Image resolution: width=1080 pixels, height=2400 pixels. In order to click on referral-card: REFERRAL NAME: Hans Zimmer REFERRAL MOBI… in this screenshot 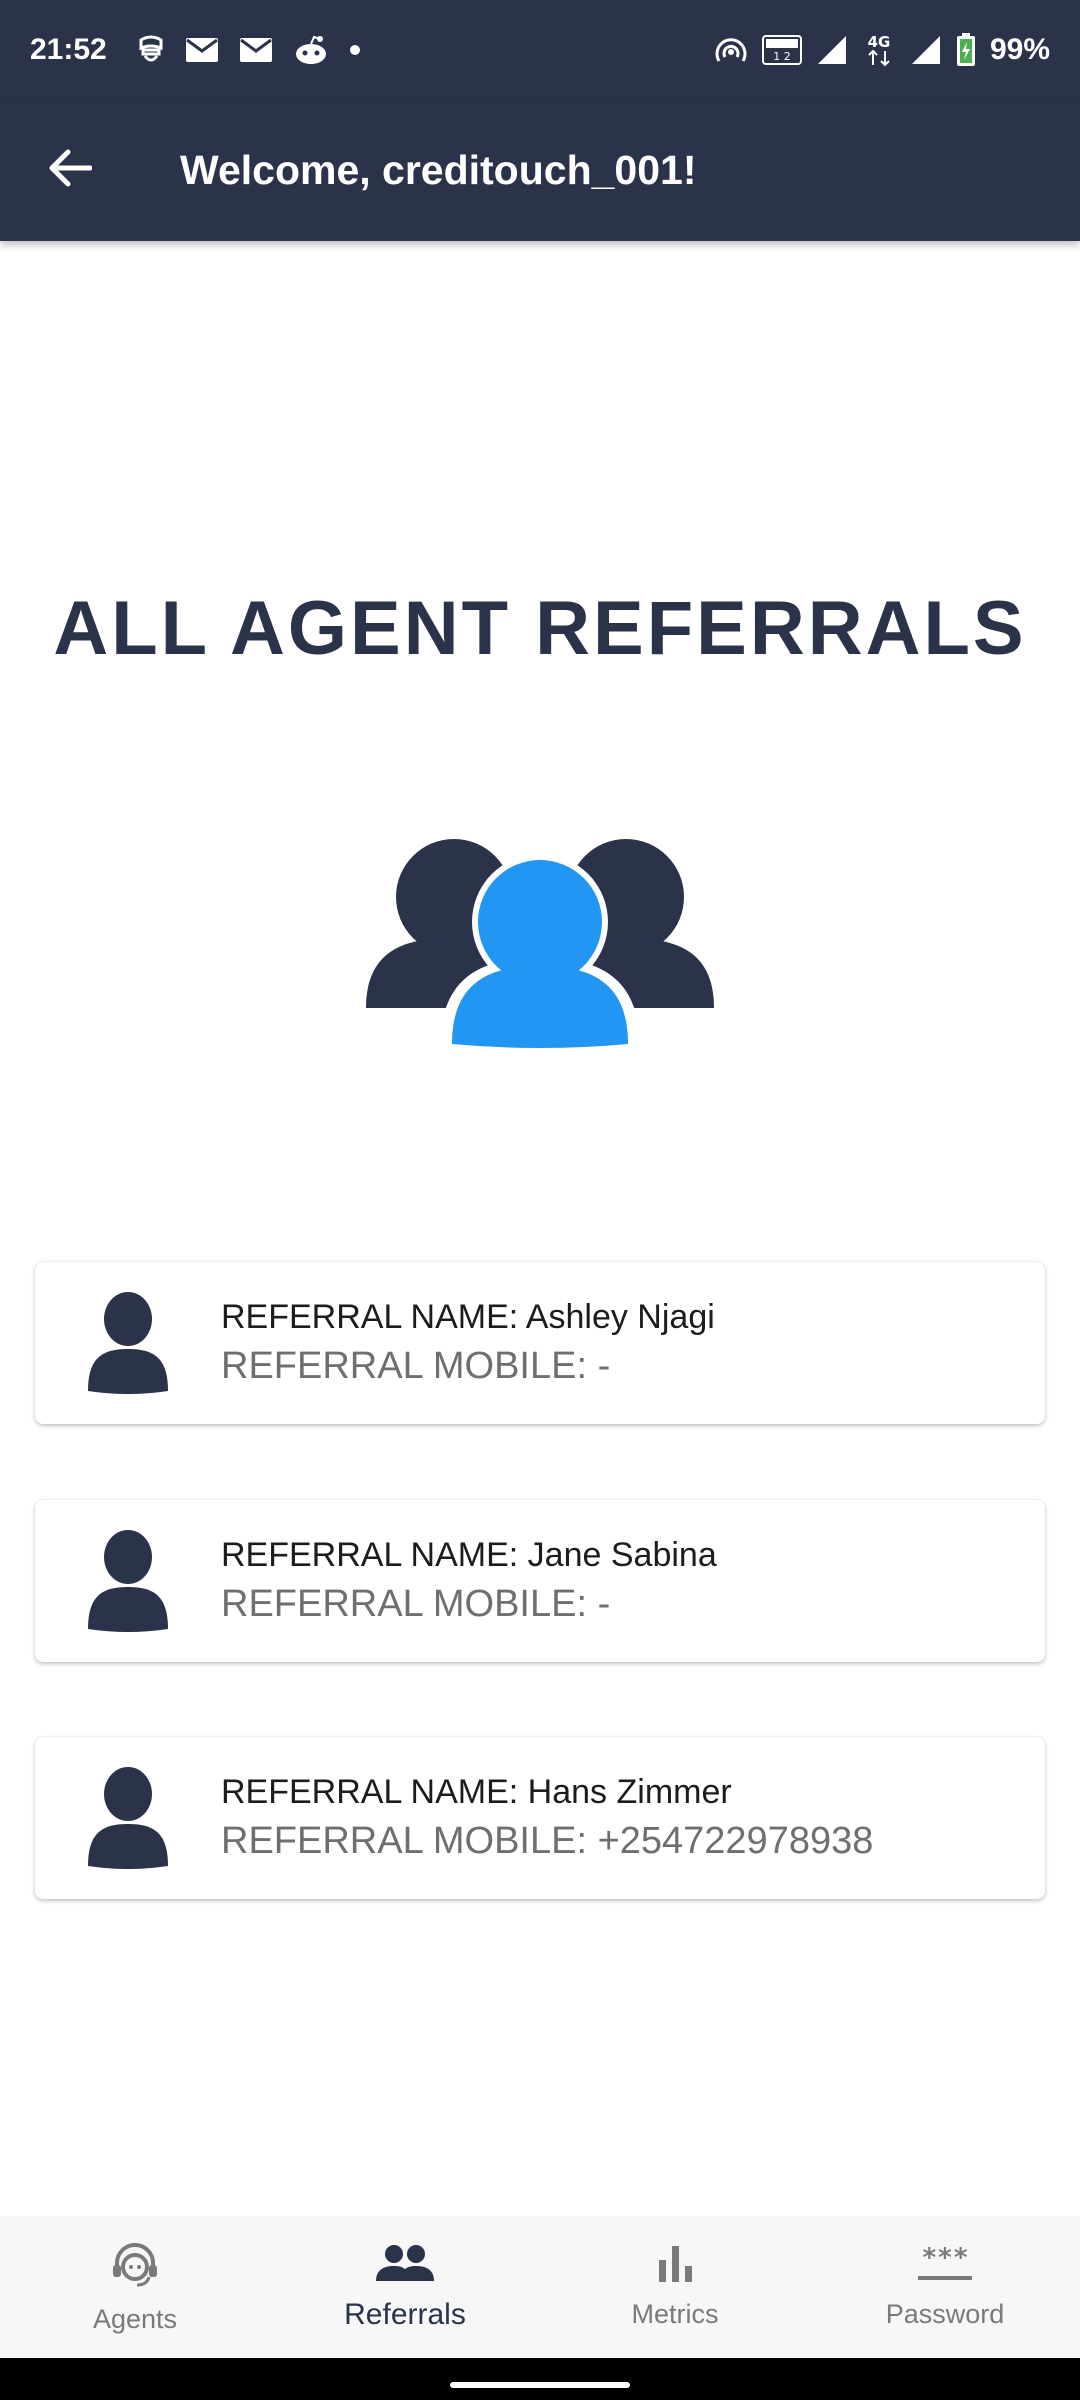, I will do `click(540, 1818)`.